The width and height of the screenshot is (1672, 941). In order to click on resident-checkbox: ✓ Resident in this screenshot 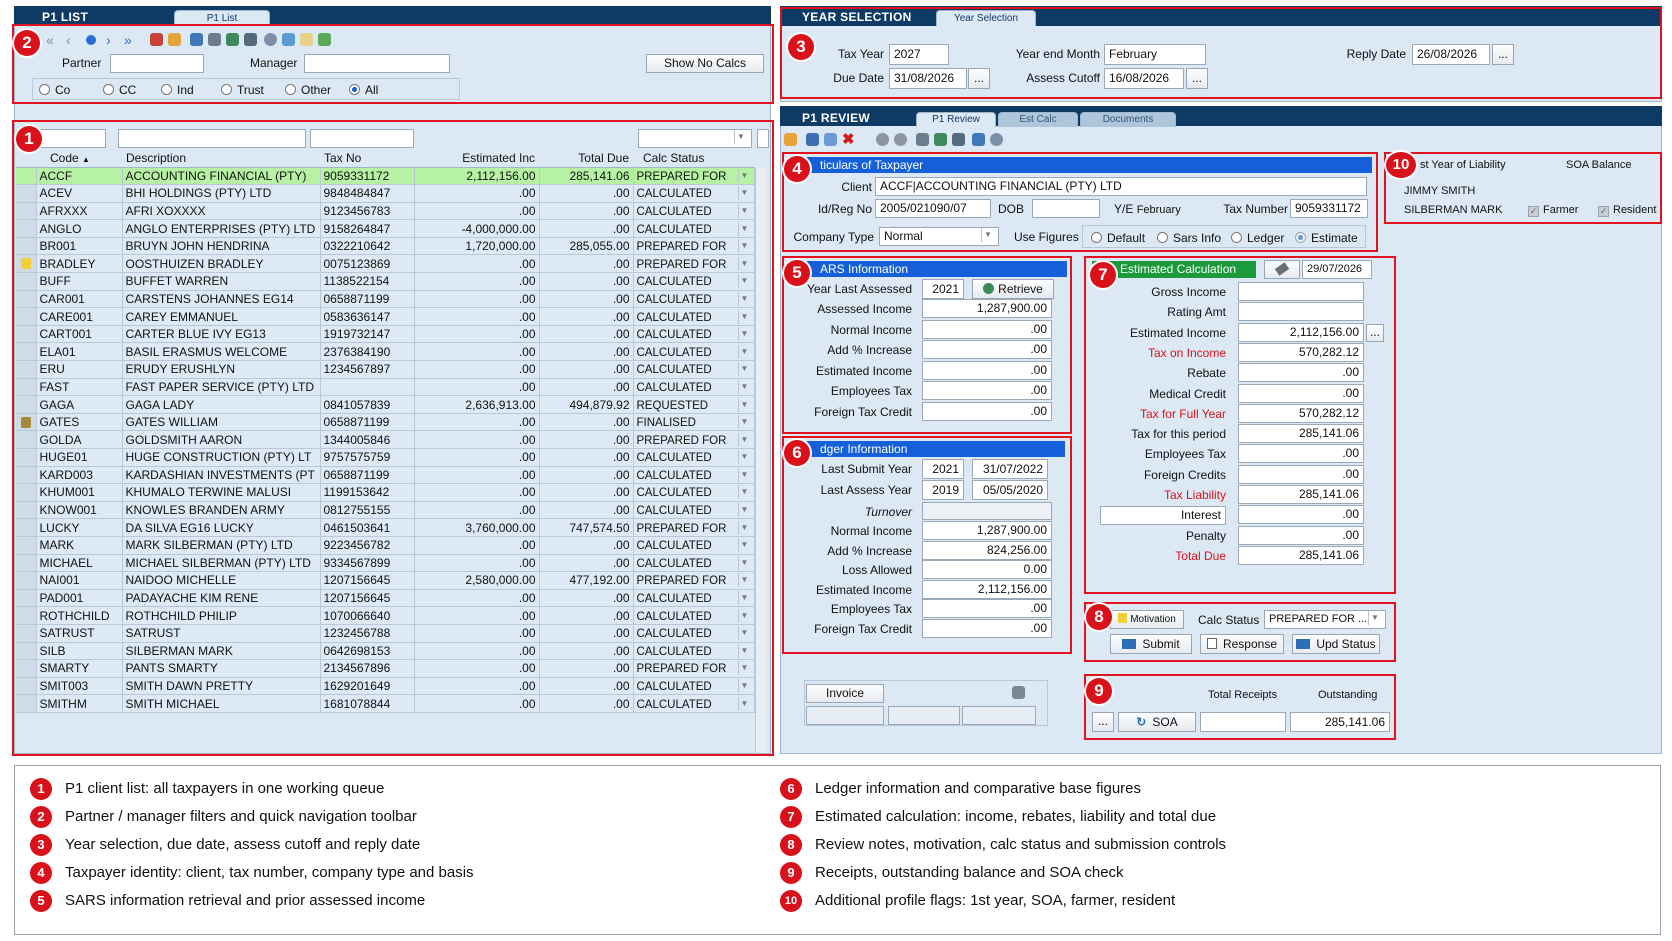, I will do `click(1627, 210)`.